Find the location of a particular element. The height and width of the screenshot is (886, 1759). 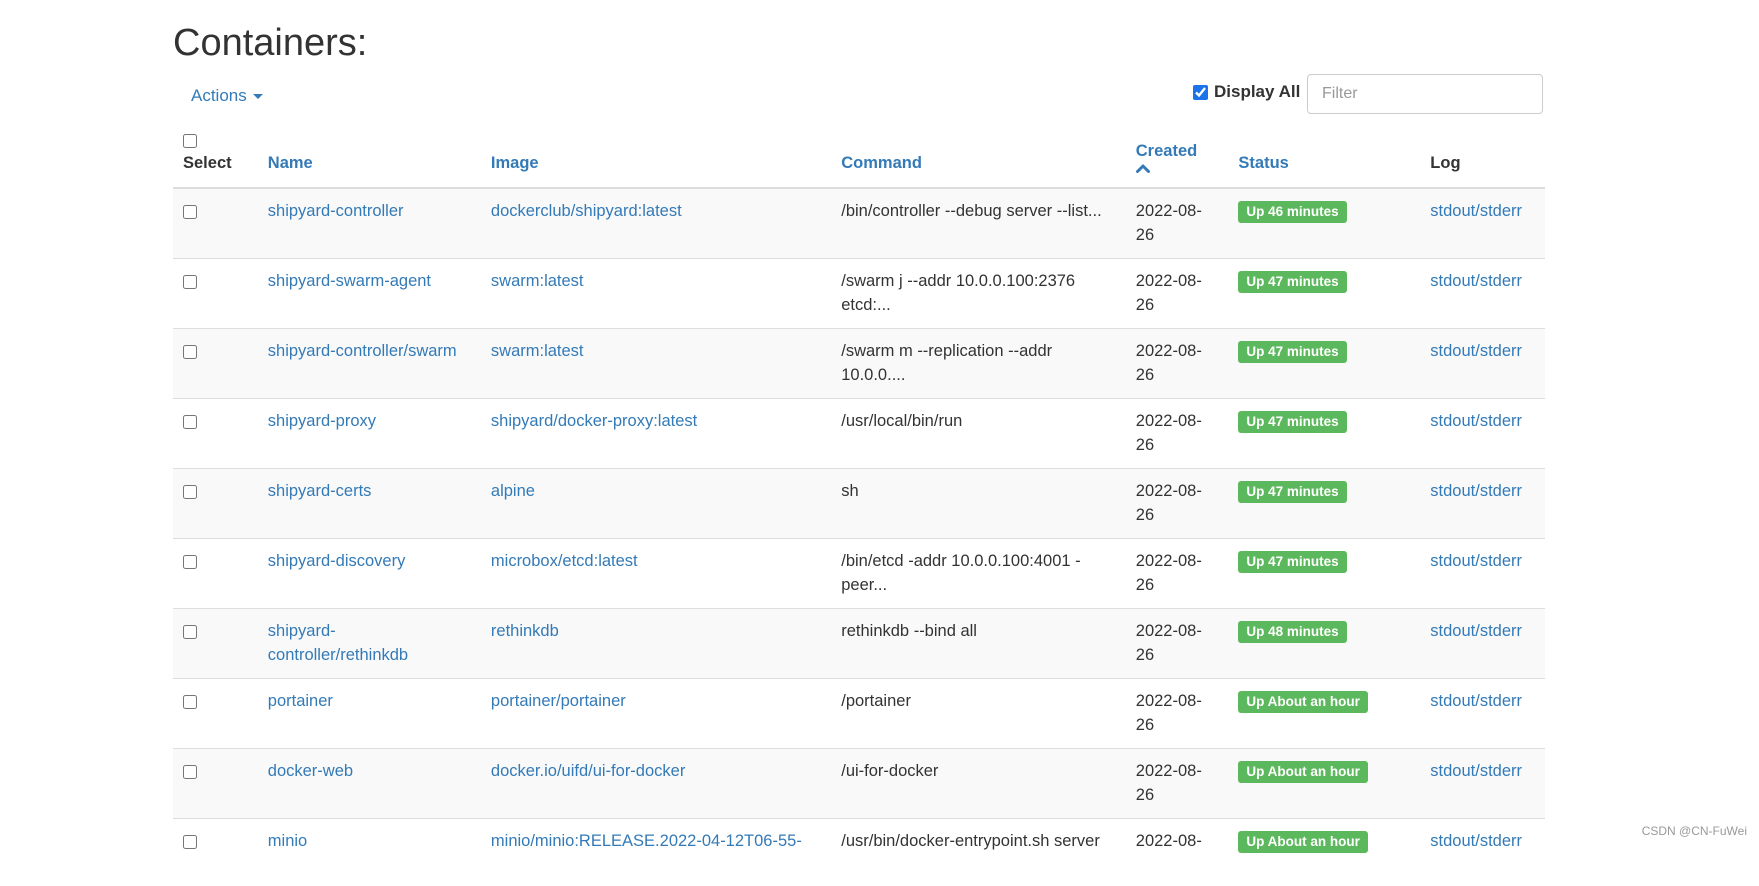

container-image-link: portainer/portainer is located at coordinates (558, 701).